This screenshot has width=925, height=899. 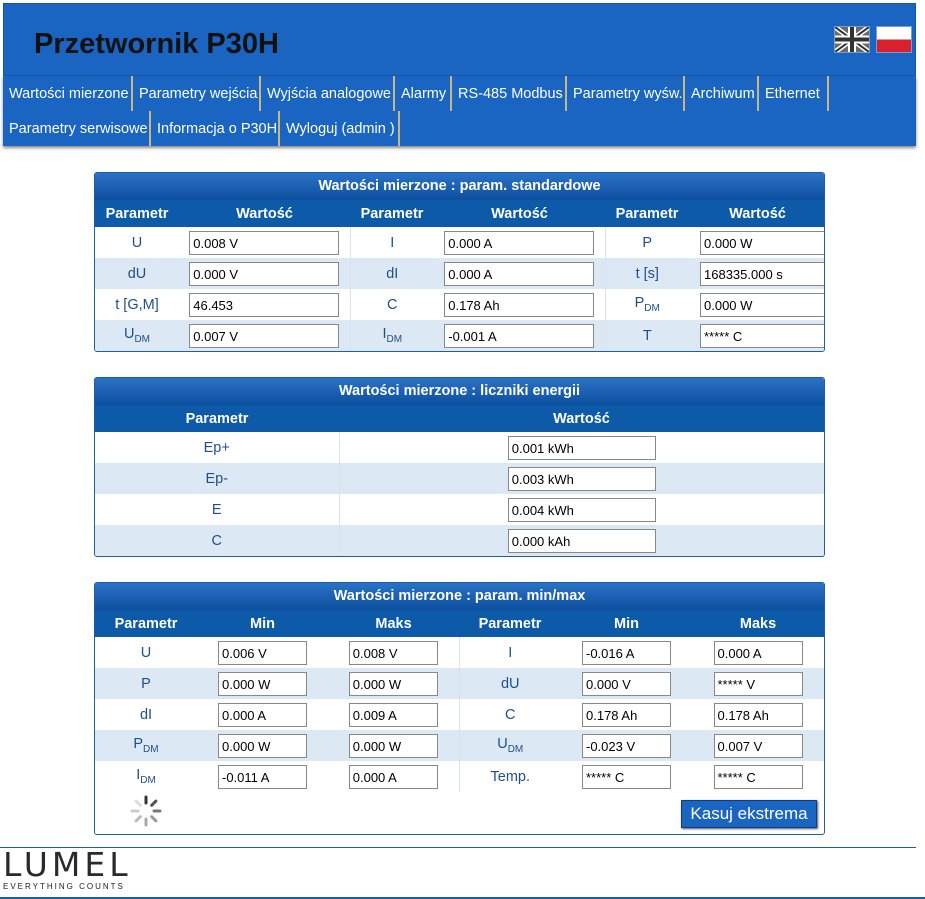 I want to click on nav-item-ethernet: Ethernet, so click(x=794, y=93).